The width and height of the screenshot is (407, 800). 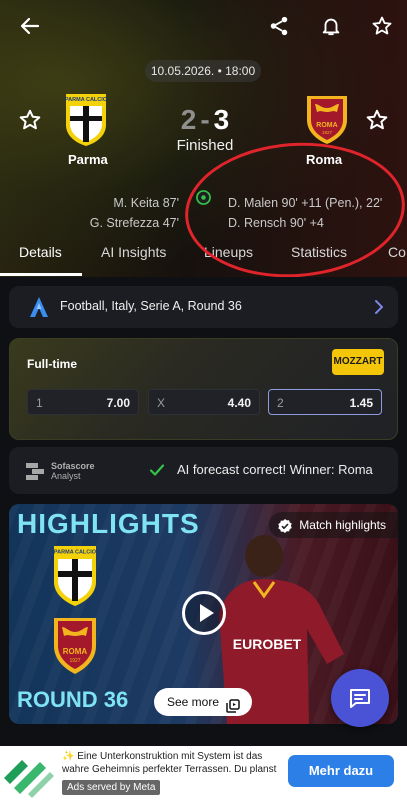 I want to click on tab-commentary: Co, so click(x=397, y=252).